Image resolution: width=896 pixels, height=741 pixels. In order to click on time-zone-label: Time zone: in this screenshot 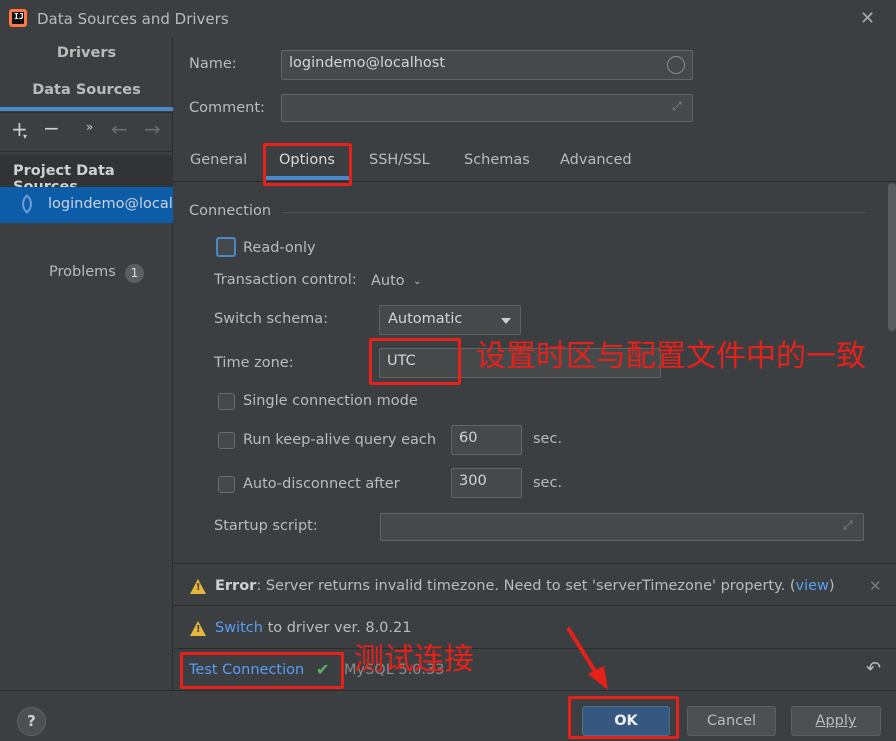, I will do `click(254, 363)`.